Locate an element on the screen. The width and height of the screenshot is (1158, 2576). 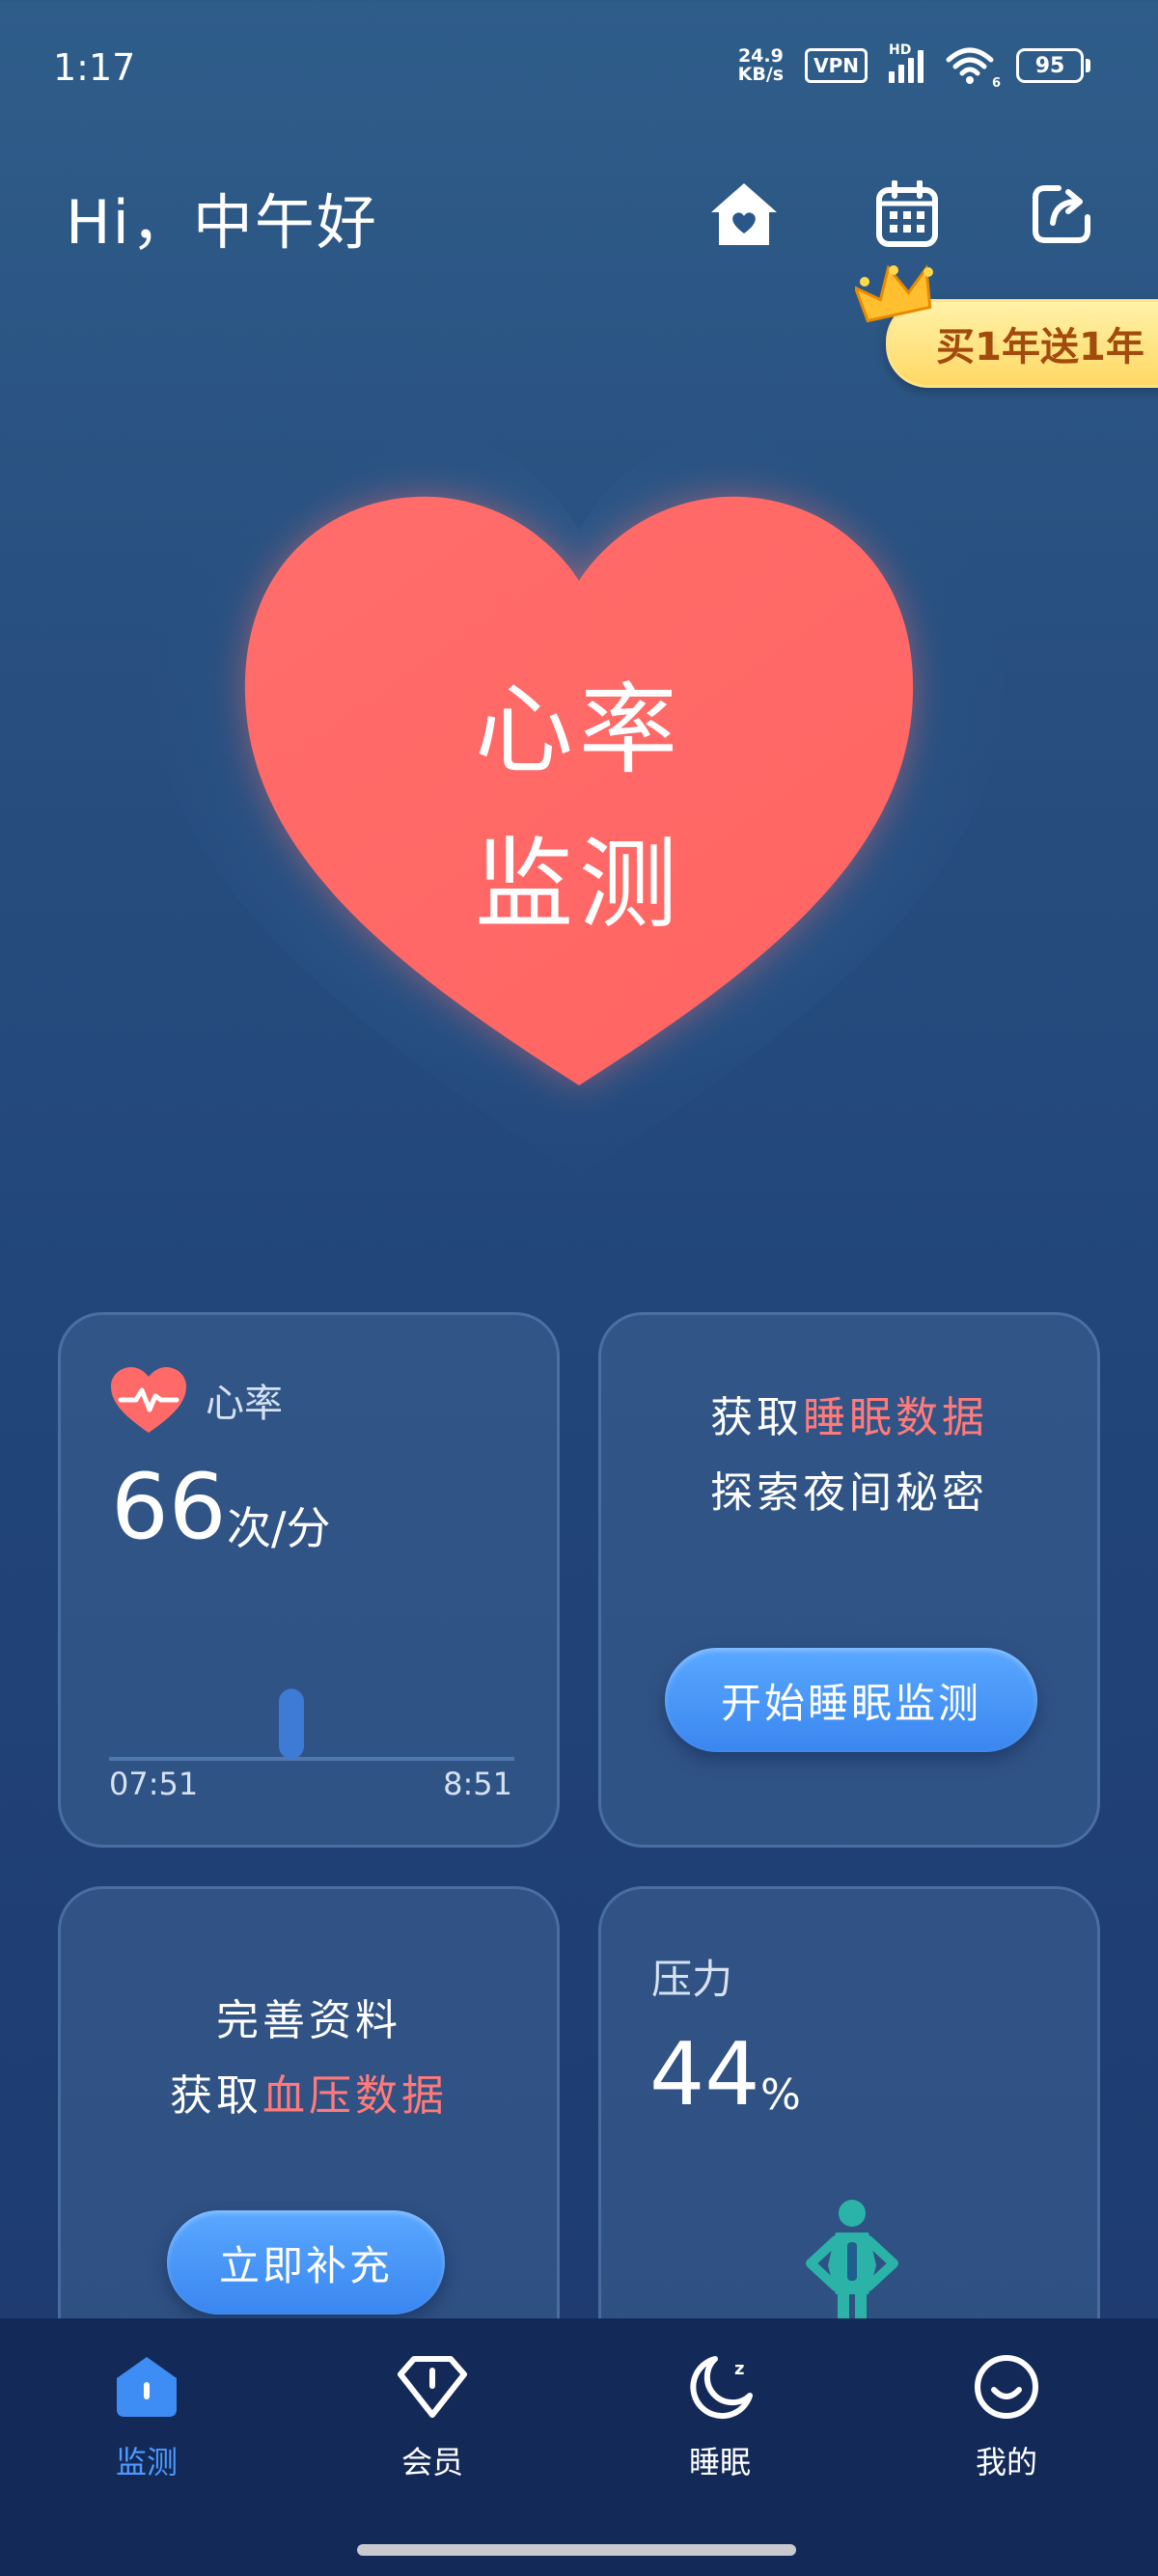
home-indicator is located at coordinates (576, 2550).